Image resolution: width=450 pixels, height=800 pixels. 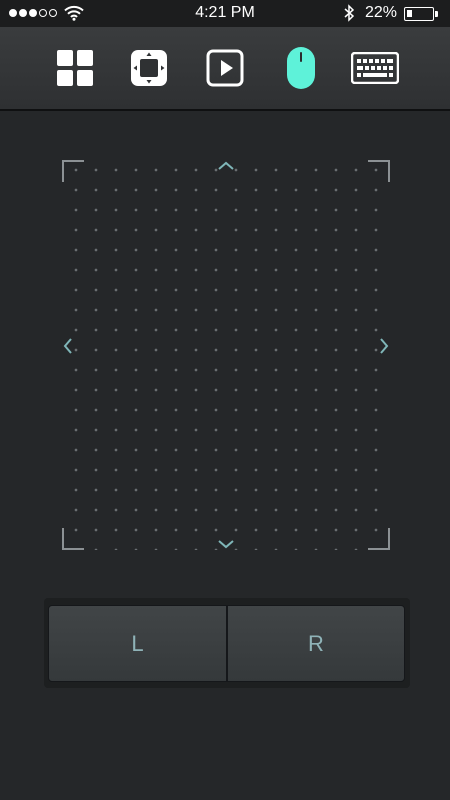 I want to click on right-click-label: R, so click(x=316, y=643).